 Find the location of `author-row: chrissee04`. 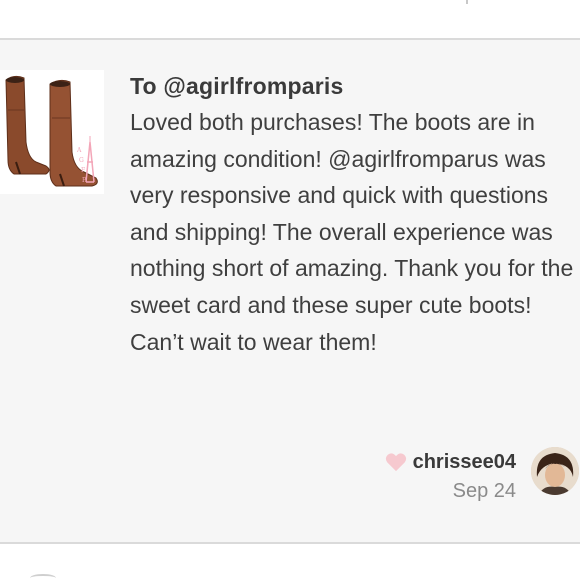

author-row: chrissee04 is located at coordinates (450, 462).